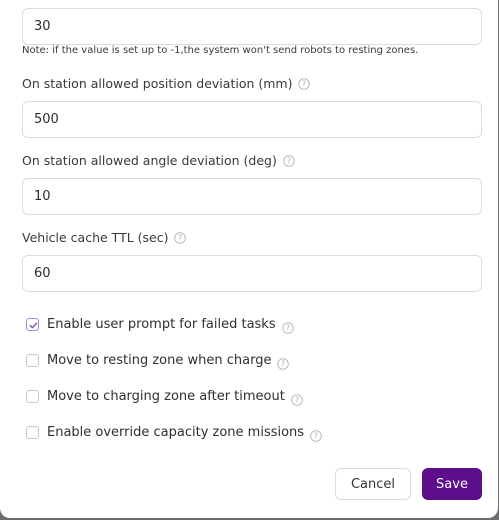 The height and width of the screenshot is (520, 499). I want to click on override-capacity-label: Enable override capacity zone missions, so click(176, 432).